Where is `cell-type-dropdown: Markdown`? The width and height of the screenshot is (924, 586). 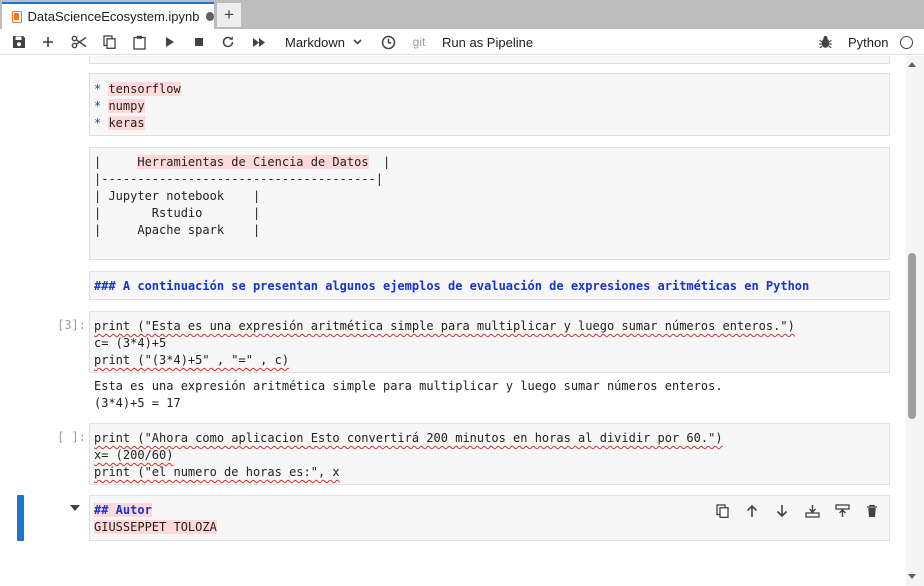
cell-type-dropdown: Markdown is located at coordinates (330, 42).